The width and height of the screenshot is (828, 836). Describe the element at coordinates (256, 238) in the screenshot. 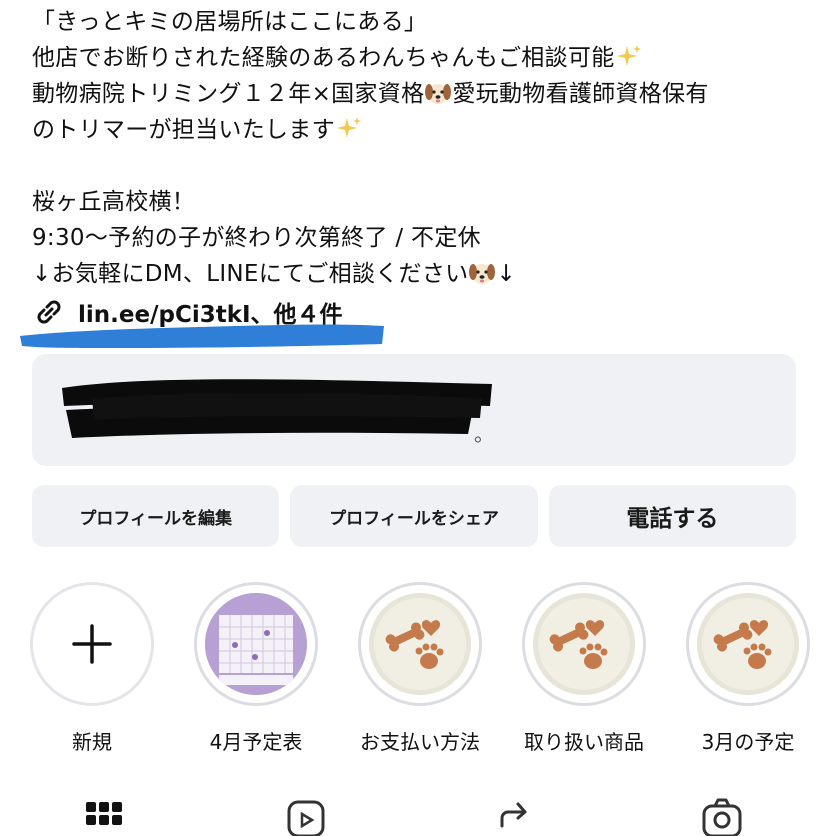

I see `bio-text: 9:30〜予約の子が終わり次第終了 / 不定休` at that location.